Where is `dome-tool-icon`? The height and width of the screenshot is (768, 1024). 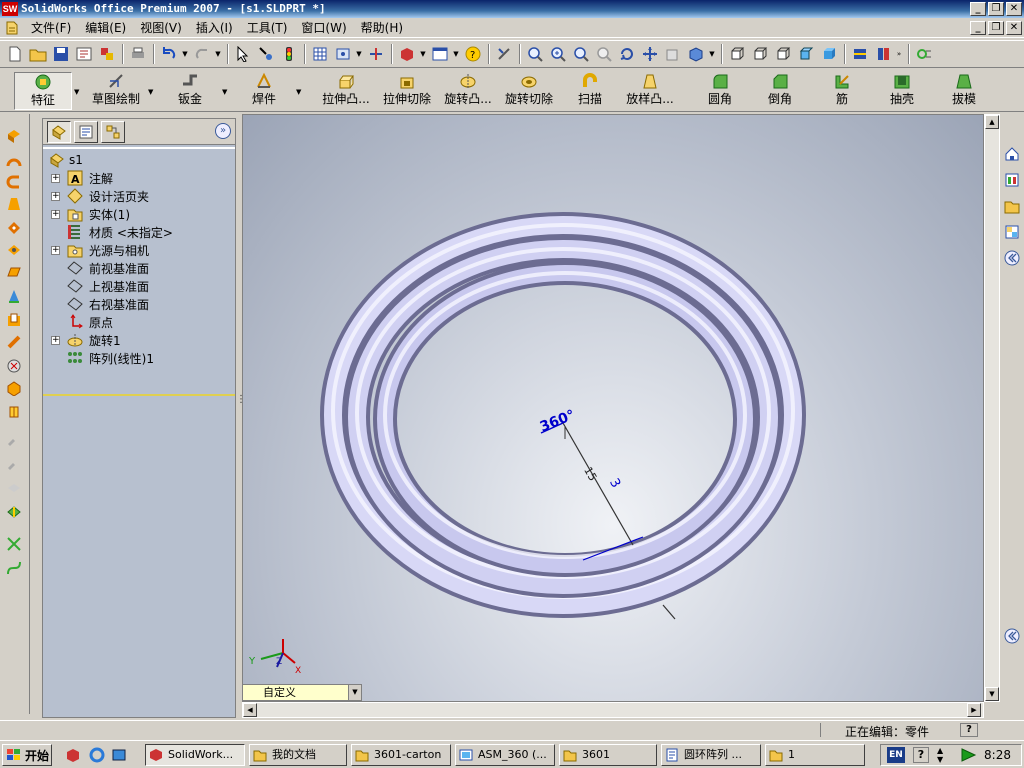 dome-tool-icon is located at coordinates (14, 388).